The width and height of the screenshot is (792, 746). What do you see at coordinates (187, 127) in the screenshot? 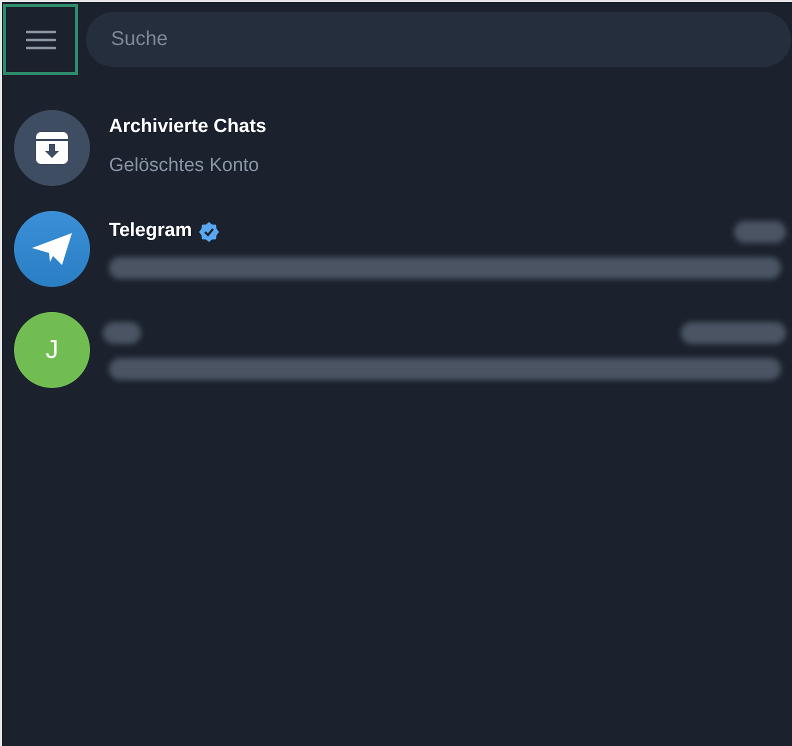
I see `chat-title: Archivierte Chats` at bounding box center [187, 127].